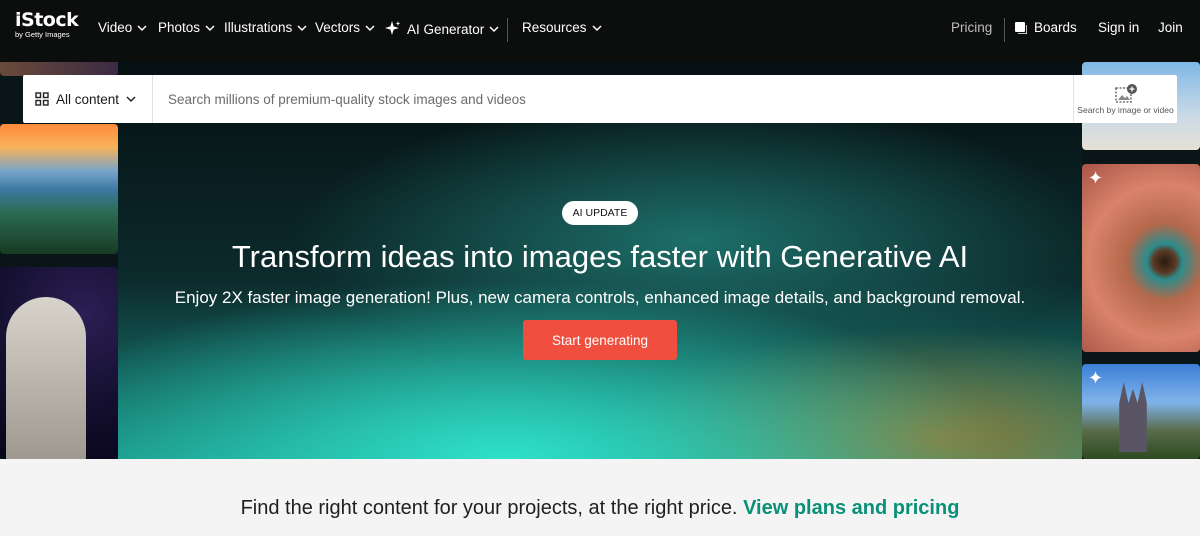  What do you see at coordinates (1125, 110) in the screenshot?
I see `search-by-image-label: Search by image or video` at bounding box center [1125, 110].